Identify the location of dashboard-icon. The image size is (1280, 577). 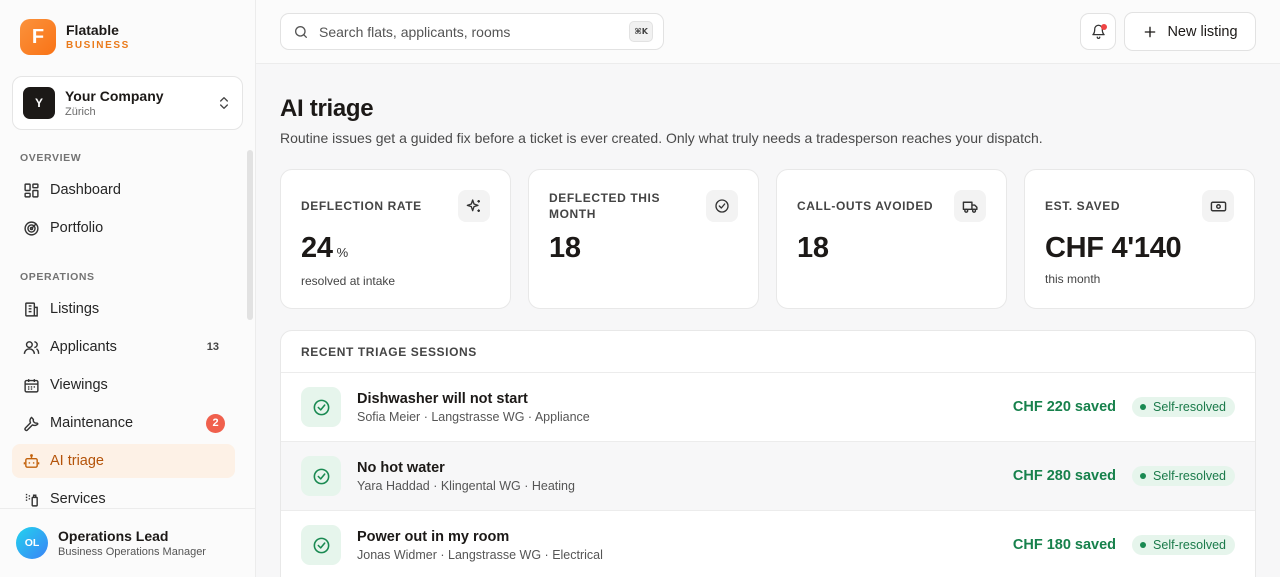
(31, 190).